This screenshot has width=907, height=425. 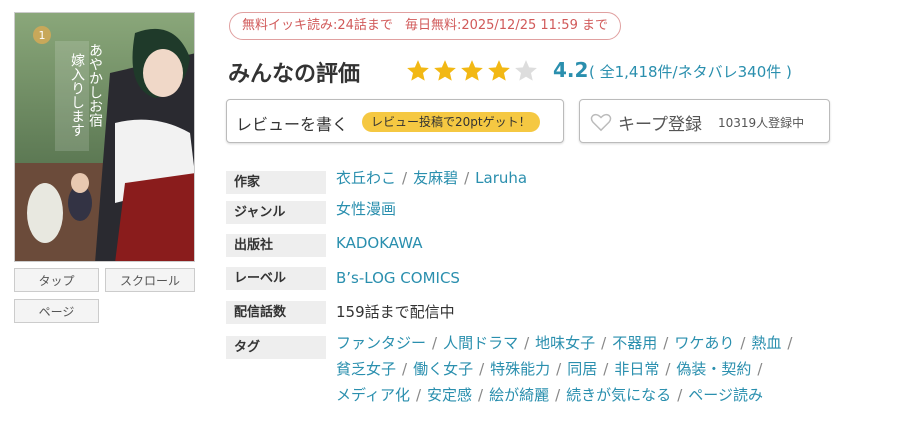 What do you see at coordinates (276, 347) in the screenshot?
I see `tags-label: タグ` at bounding box center [276, 347].